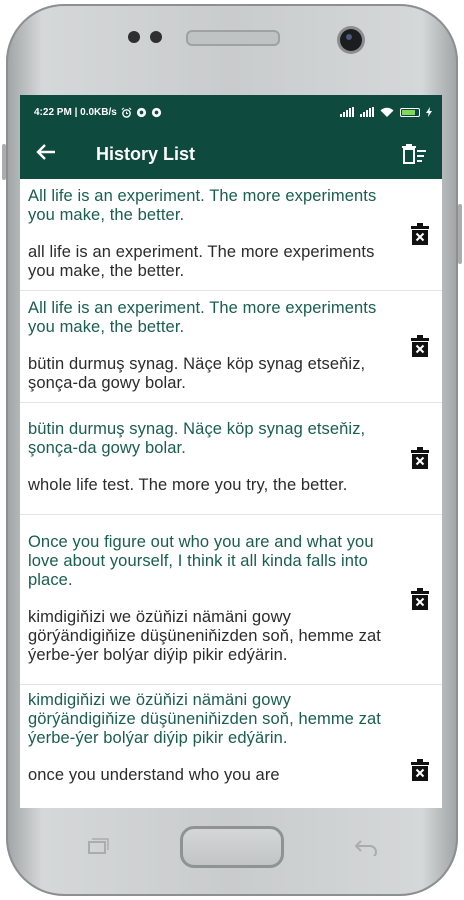 This screenshot has height=900, width=464. I want to click on light-sensor, so click(156, 37).